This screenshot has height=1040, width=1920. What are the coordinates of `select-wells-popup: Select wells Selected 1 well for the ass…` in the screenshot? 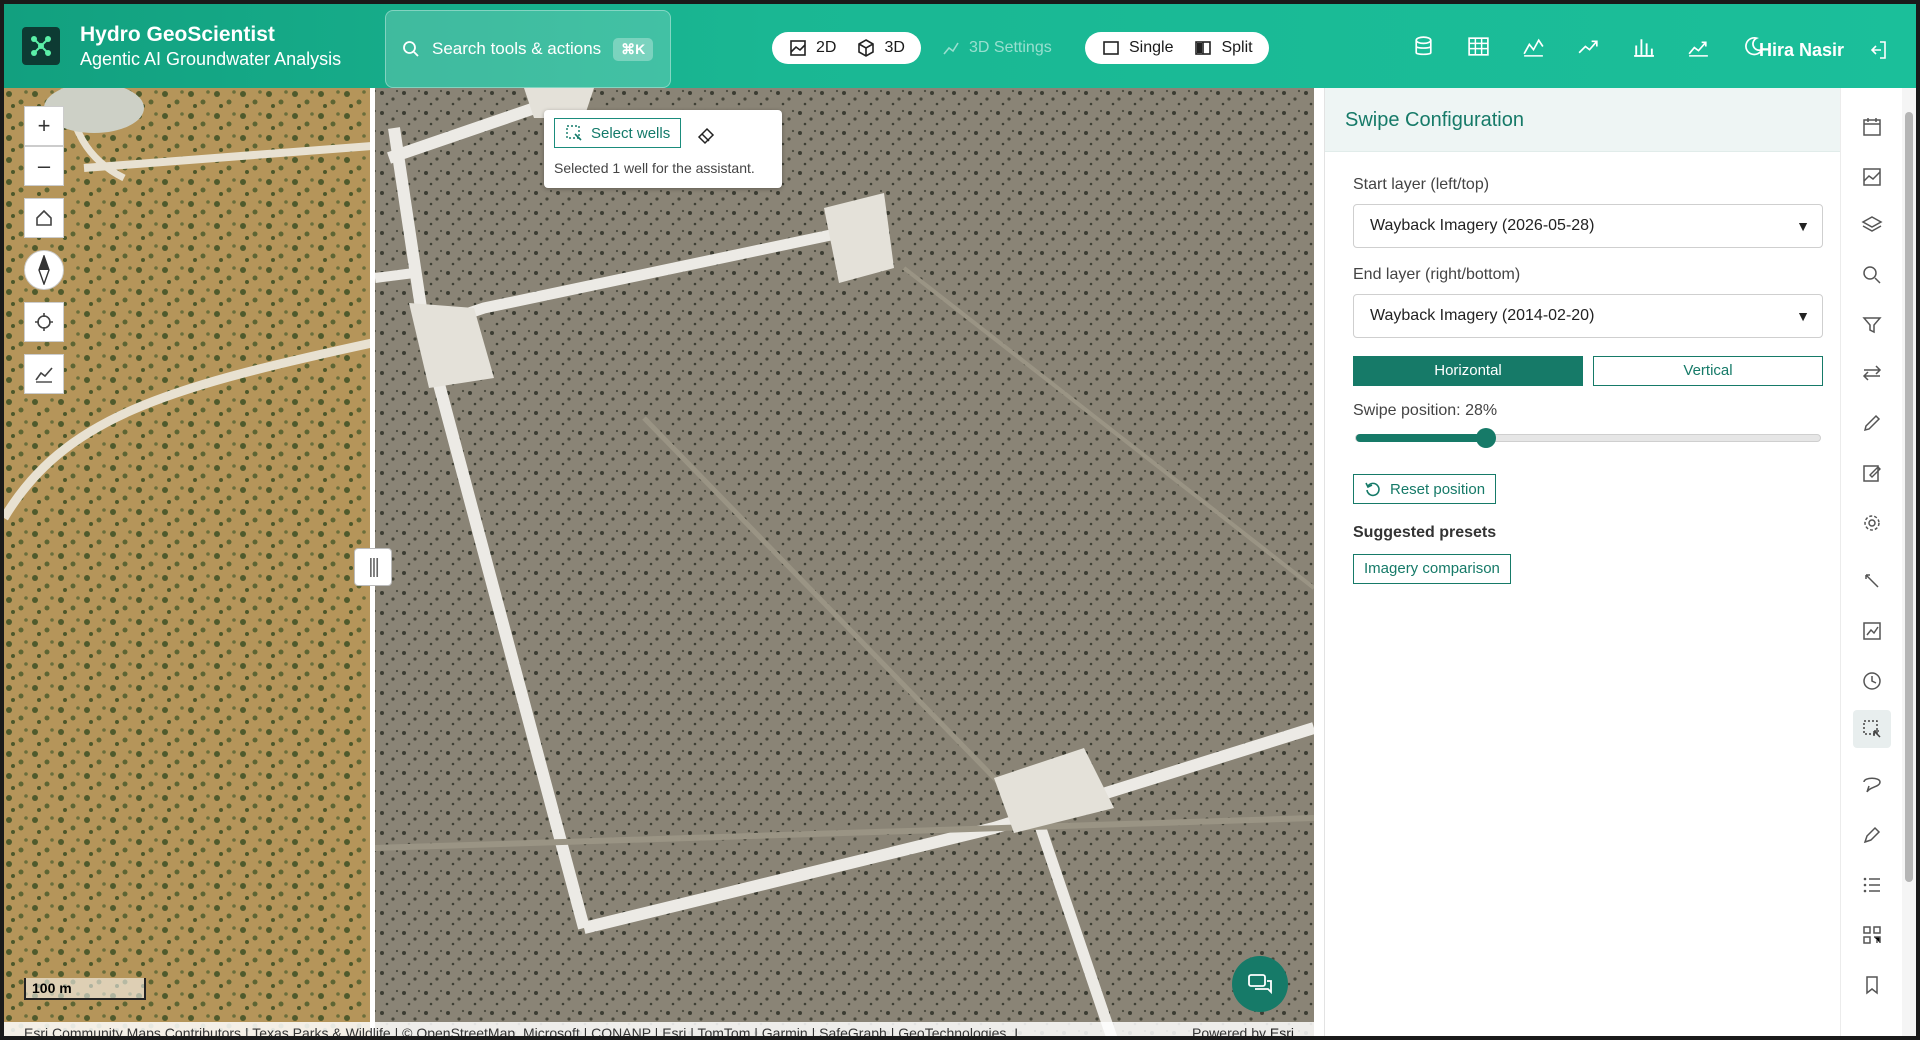 It's located at (663, 149).